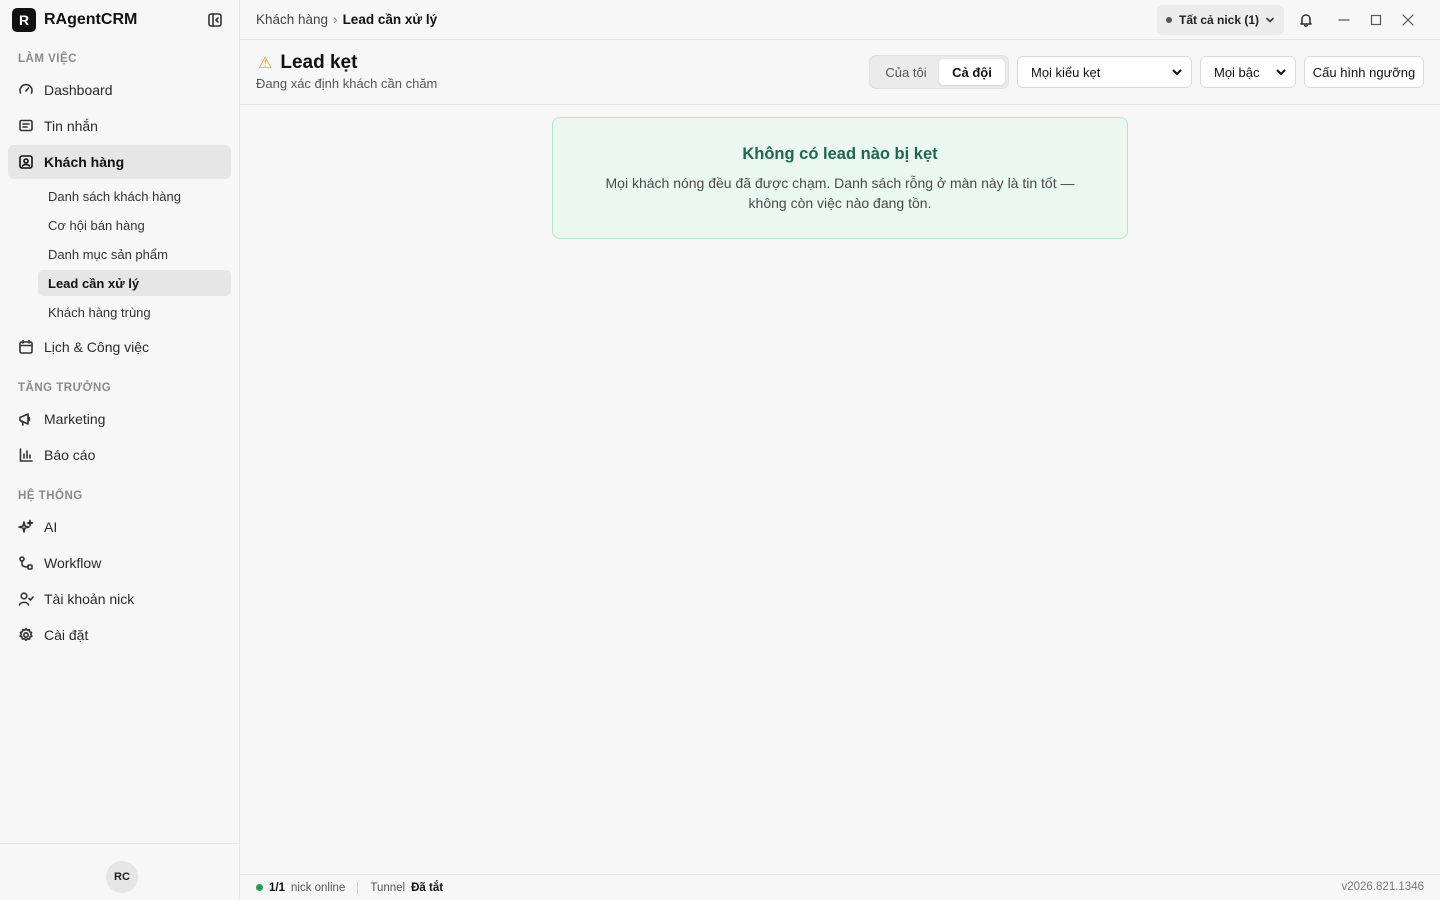 This screenshot has width=1440, height=900. What do you see at coordinates (122, 877) in the screenshot?
I see `avatar: RC` at bounding box center [122, 877].